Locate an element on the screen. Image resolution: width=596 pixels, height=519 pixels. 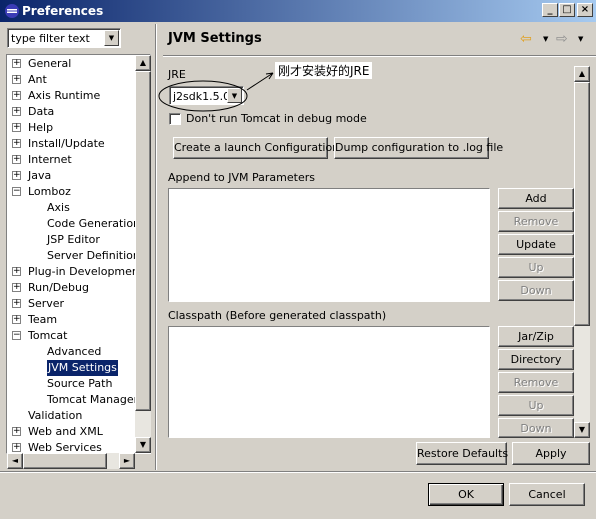
page-scroll-thumb is located at coordinates (582, 204).